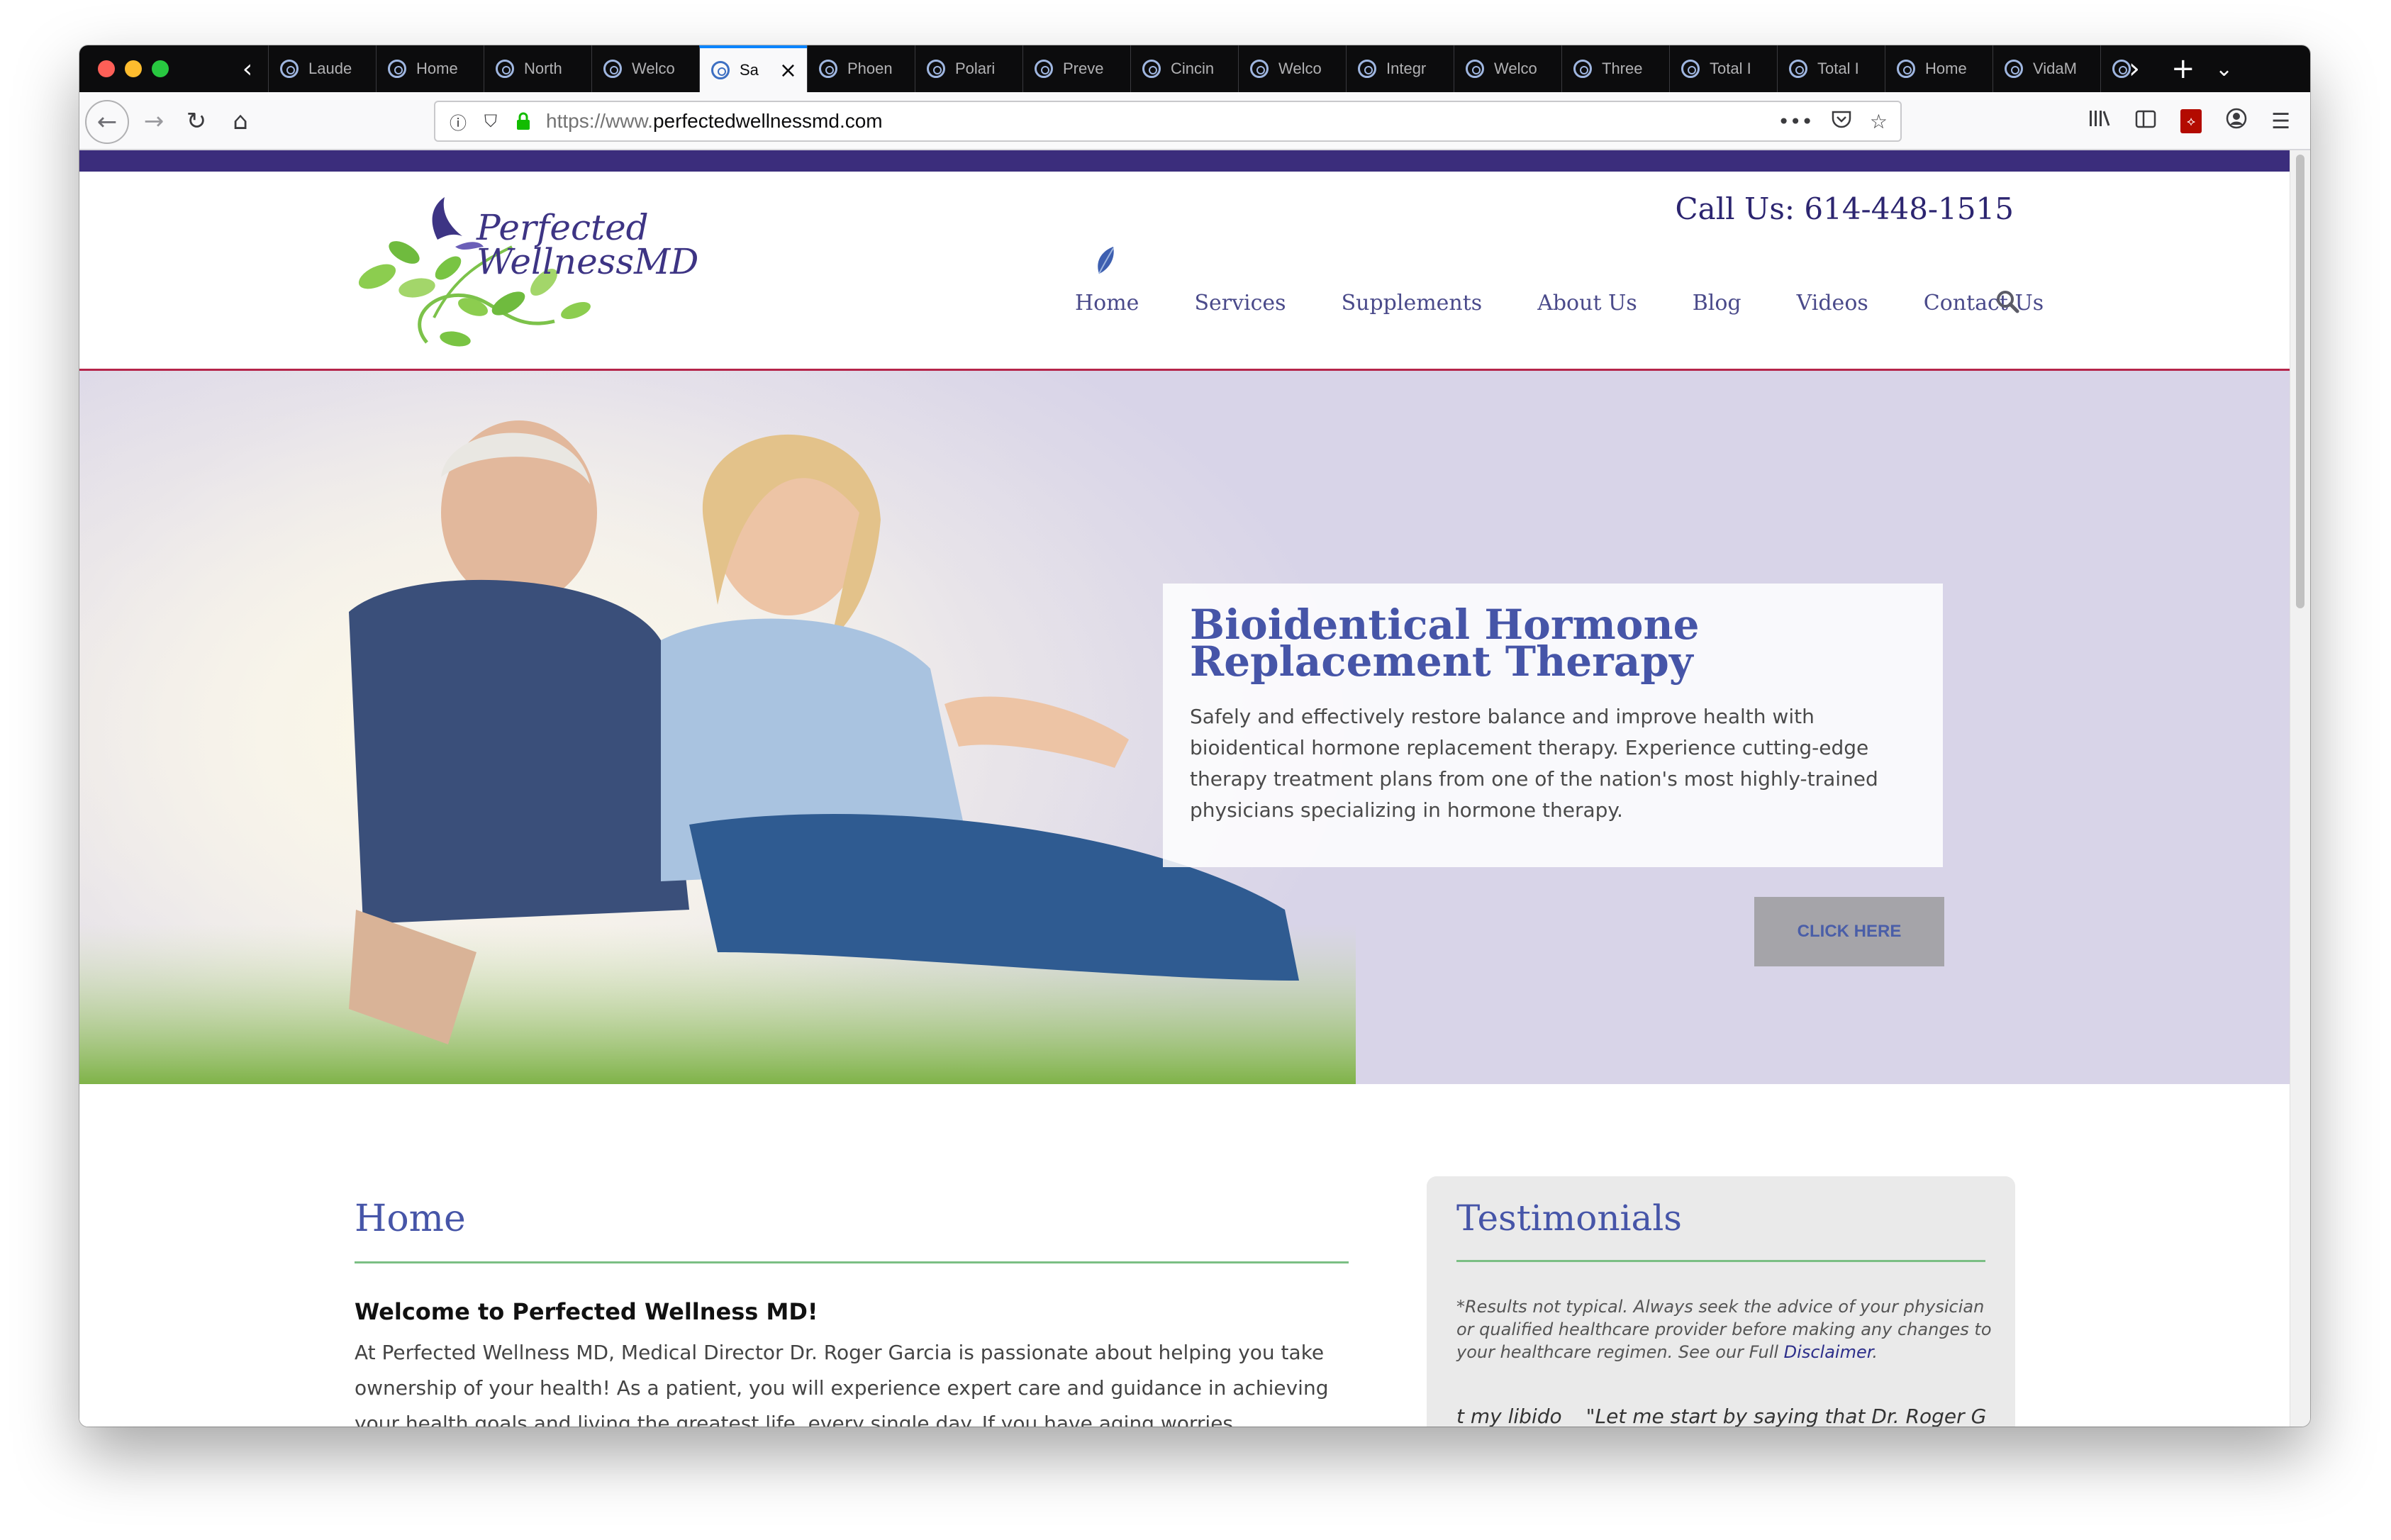 This screenshot has height=1540, width=2391. Describe the element at coordinates (1845, 208) in the screenshot. I see `phone-number: Call Us: 614-448-1515` at that location.